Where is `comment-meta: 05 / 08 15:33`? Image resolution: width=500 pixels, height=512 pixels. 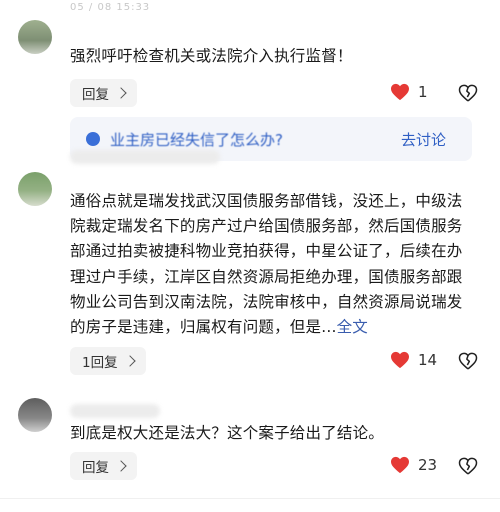 comment-meta: 05 / 08 15:33 is located at coordinates (110, 7).